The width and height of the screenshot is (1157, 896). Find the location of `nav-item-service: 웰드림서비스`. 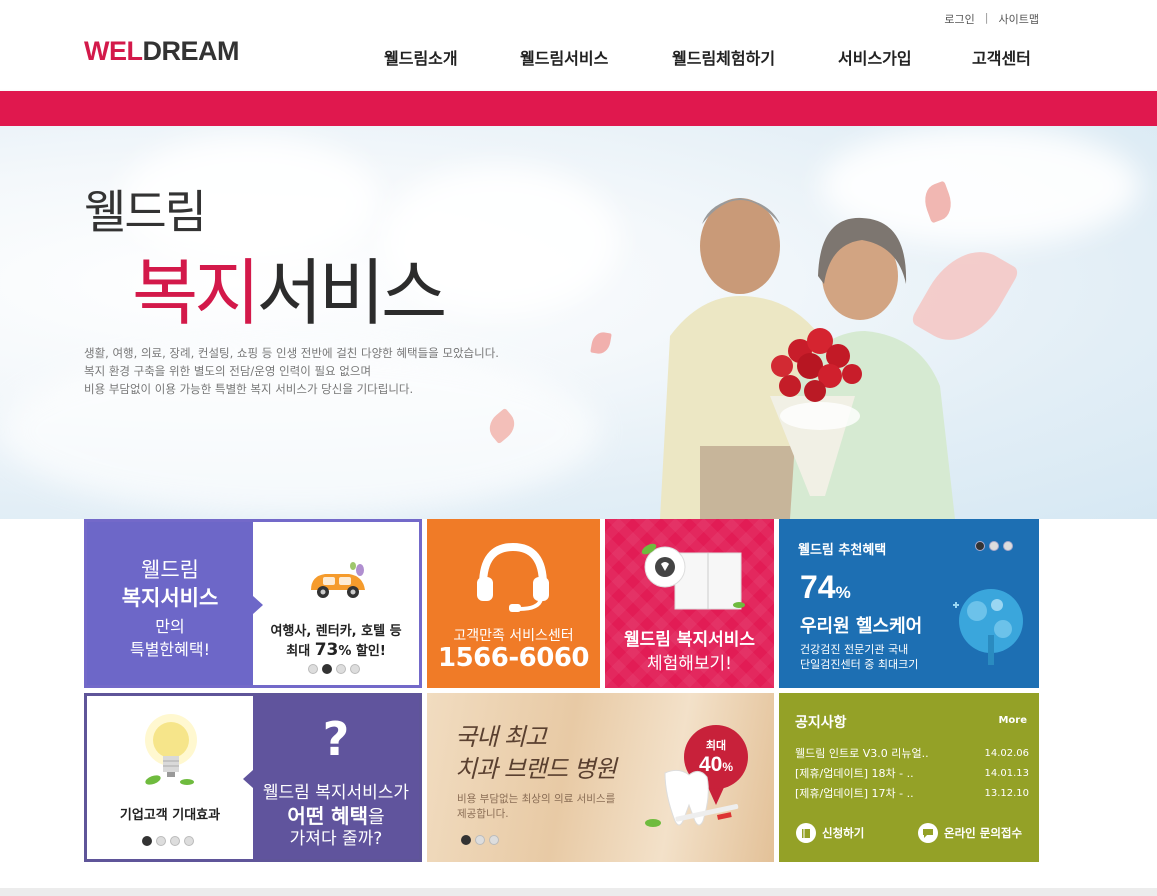

nav-item-service: 웰드림서비스 is located at coordinates (596, 57).